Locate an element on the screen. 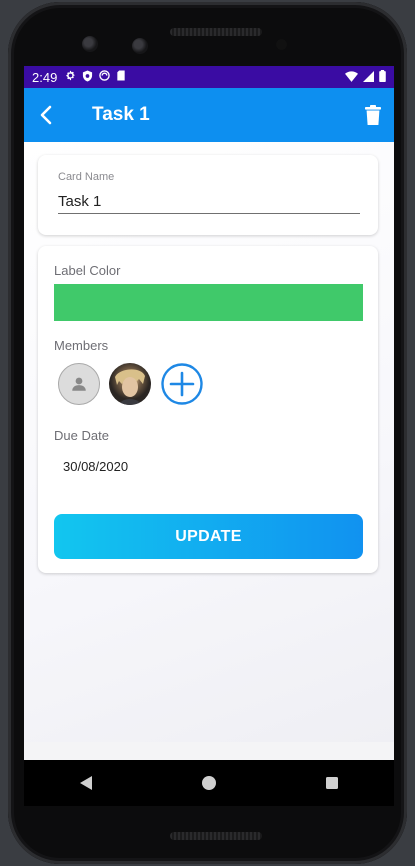 The image size is (415, 866). status-time: 2:49 is located at coordinates (45, 77).